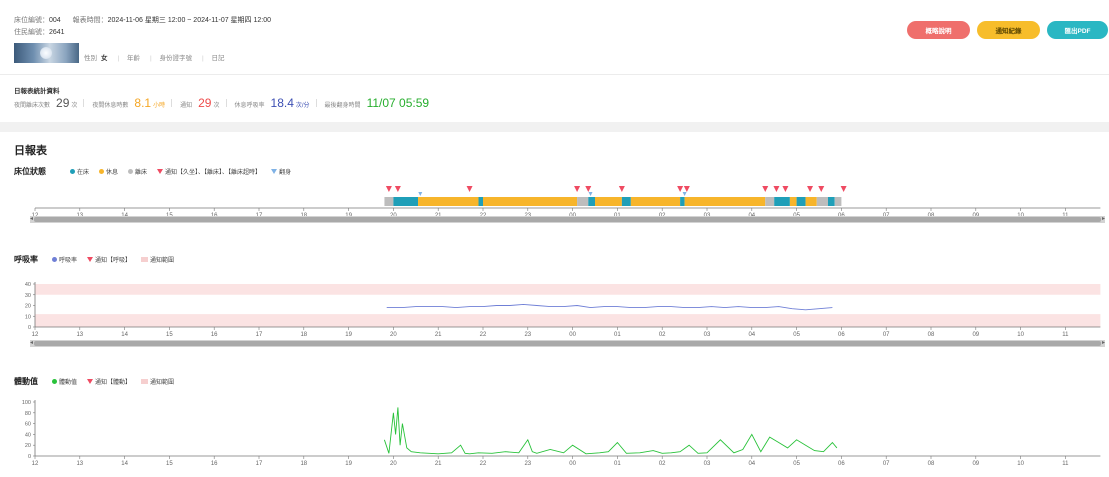  What do you see at coordinates (31, 20) in the screenshot?
I see `bed-no-label: 床位編號：` at bounding box center [31, 20].